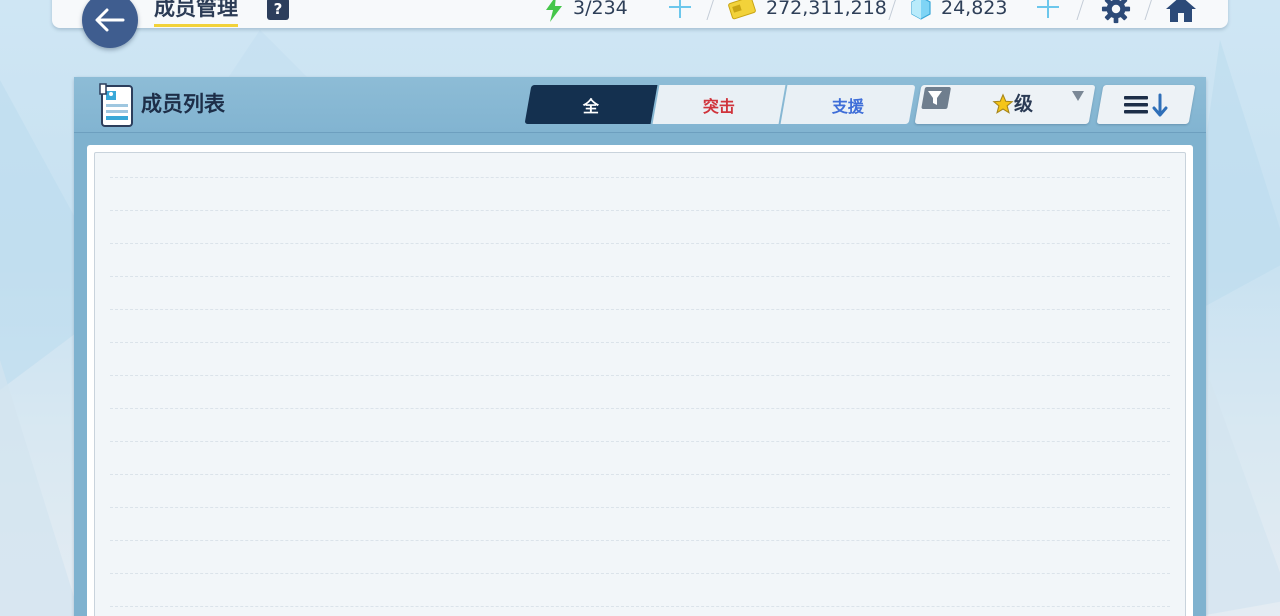  Describe the element at coordinates (680, 10) in the screenshot. I see `add-stamina-button` at that location.